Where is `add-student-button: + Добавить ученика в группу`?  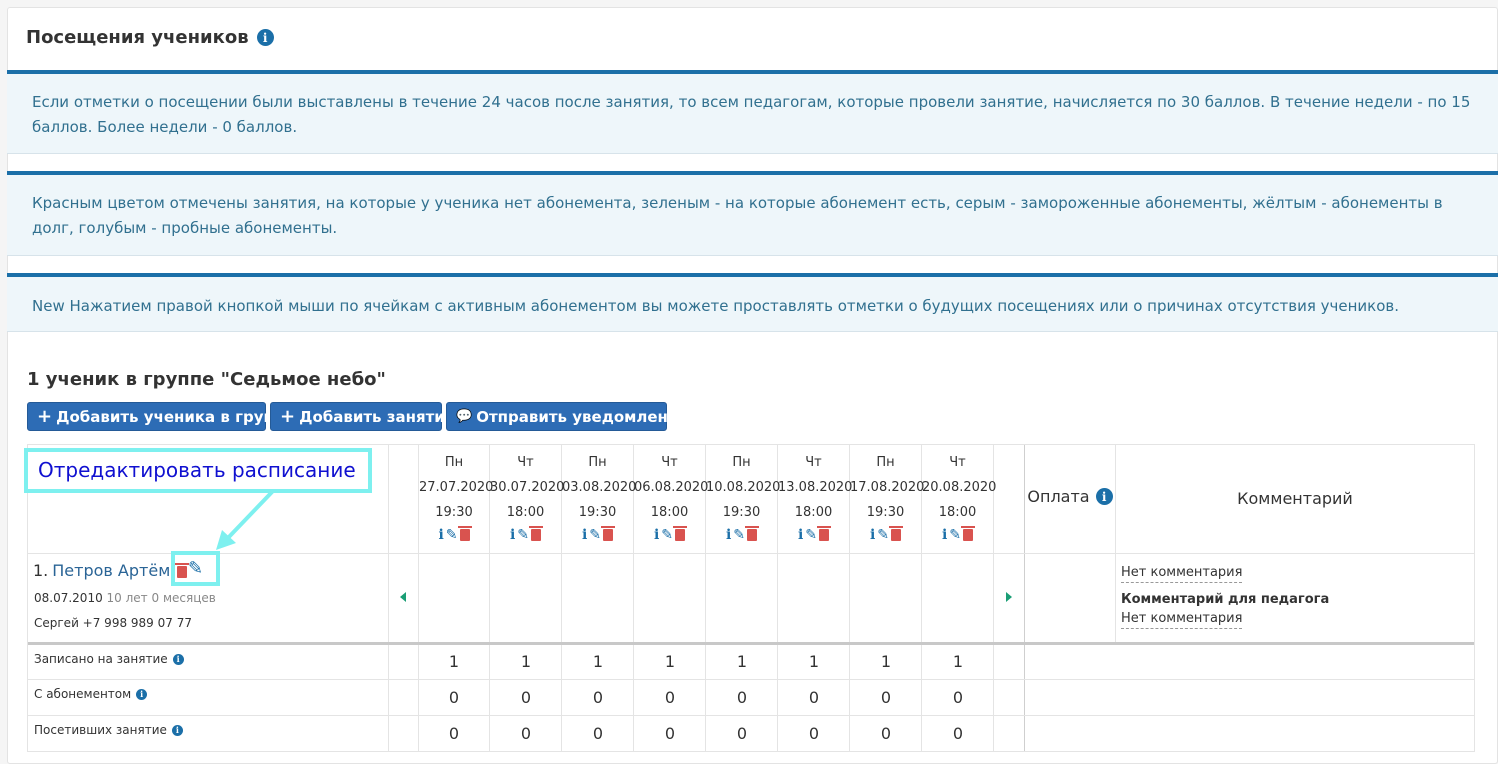
add-student-button: + Добавить ученика в группу is located at coordinates (160, 416).